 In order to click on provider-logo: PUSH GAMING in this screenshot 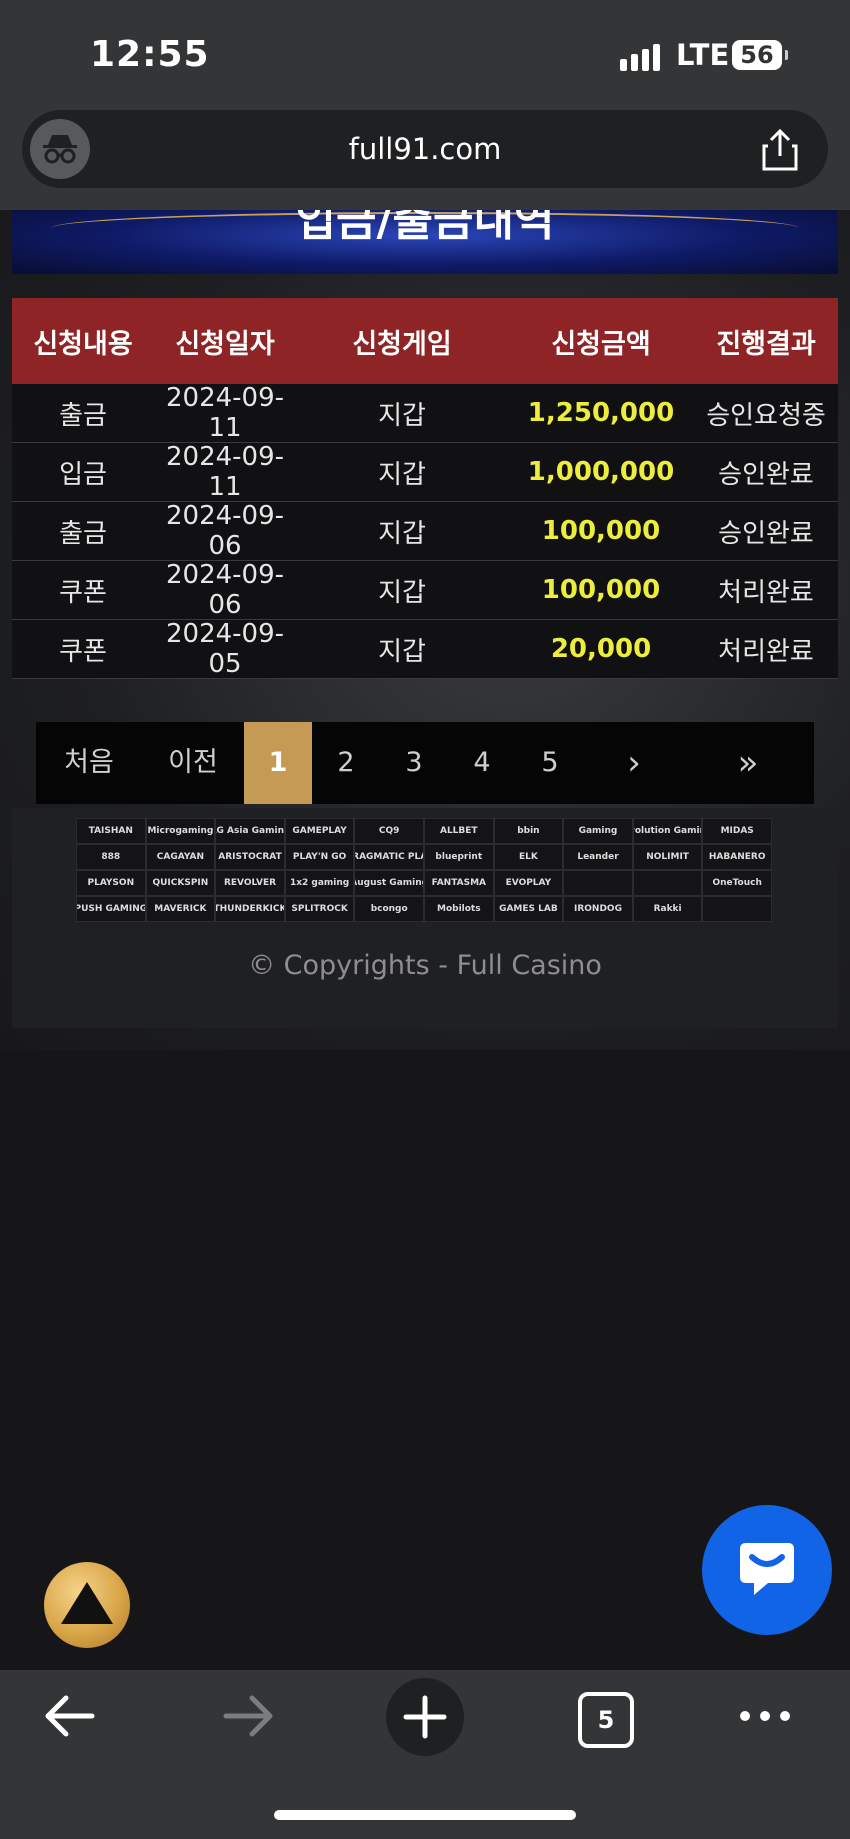, I will do `click(111, 909)`.